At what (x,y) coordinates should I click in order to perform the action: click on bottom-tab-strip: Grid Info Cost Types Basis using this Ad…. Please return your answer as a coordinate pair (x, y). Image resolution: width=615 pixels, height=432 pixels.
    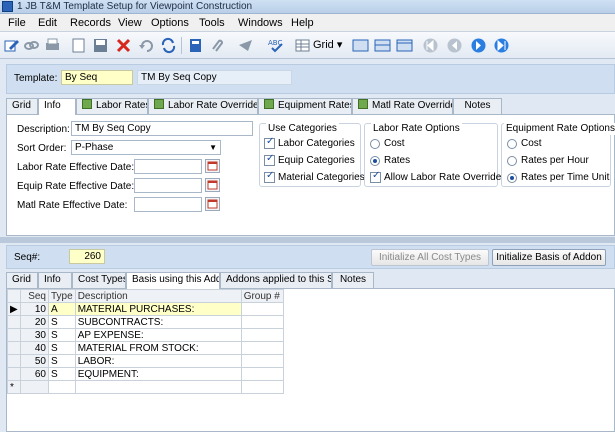
    Looking at the image, I should click on (310, 280).